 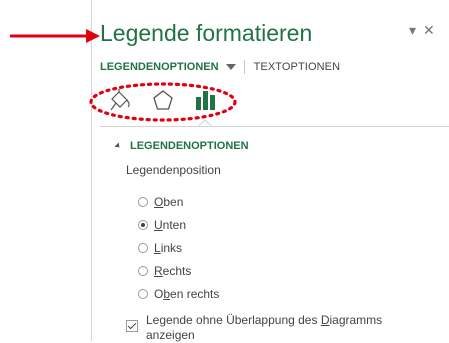 What do you see at coordinates (169, 201) in the screenshot?
I see `radio-label: Oben` at bounding box center [169, 201].